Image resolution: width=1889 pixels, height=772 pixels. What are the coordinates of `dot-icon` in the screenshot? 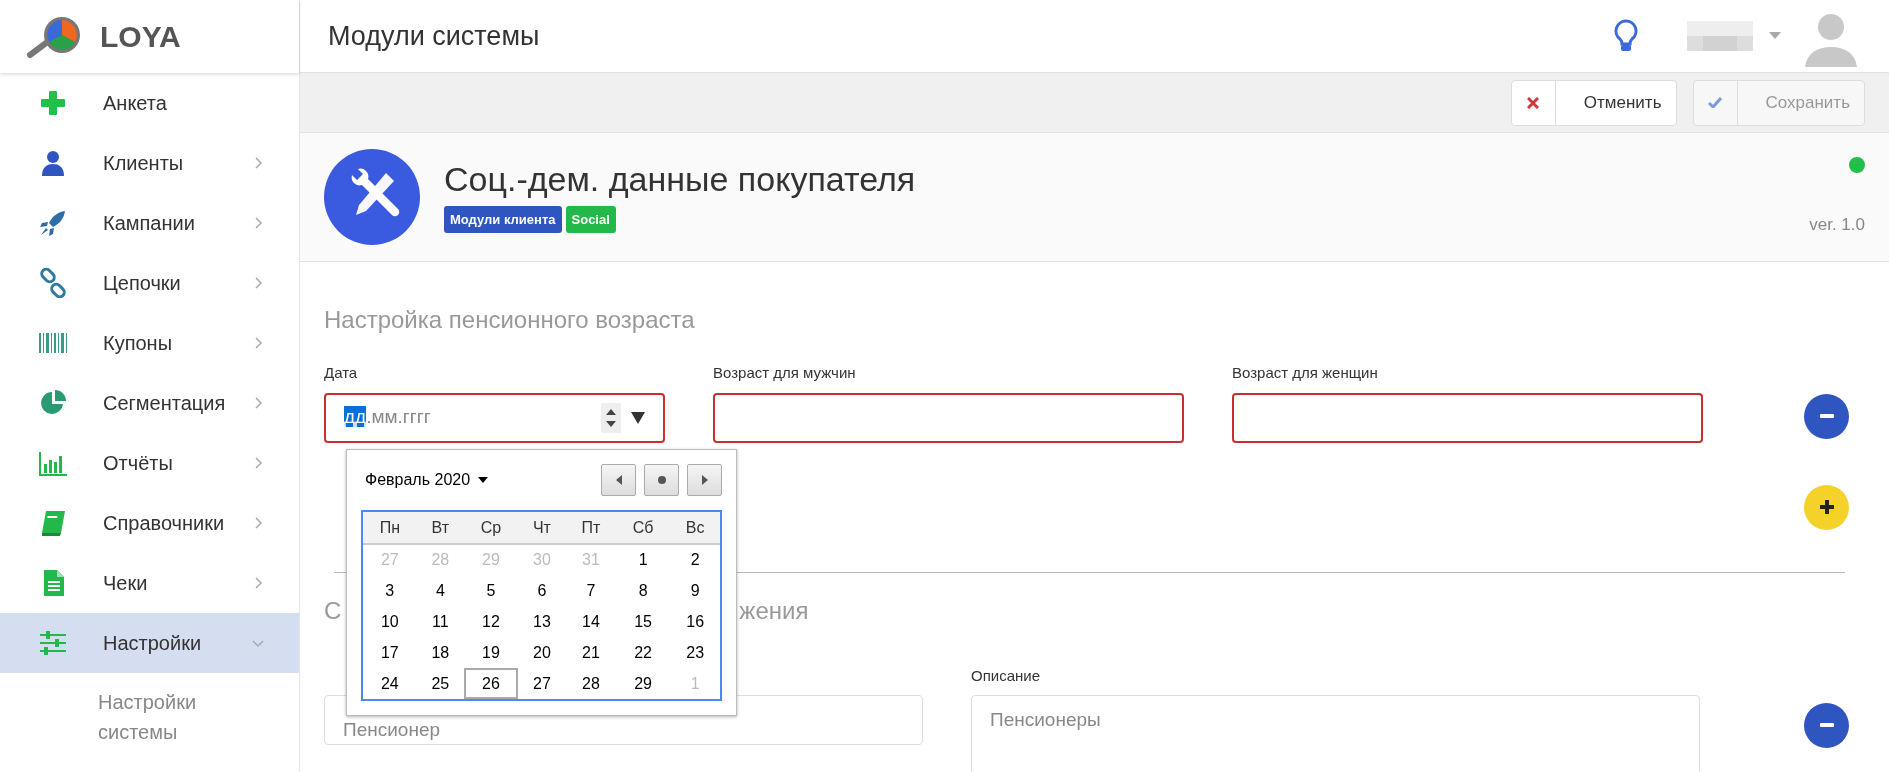 It's located at (661, 480).